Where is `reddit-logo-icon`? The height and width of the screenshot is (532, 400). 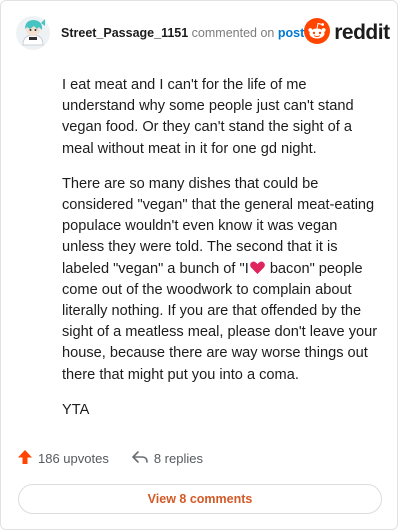
reddit-logo-icon is located at coordinates (317, 33).